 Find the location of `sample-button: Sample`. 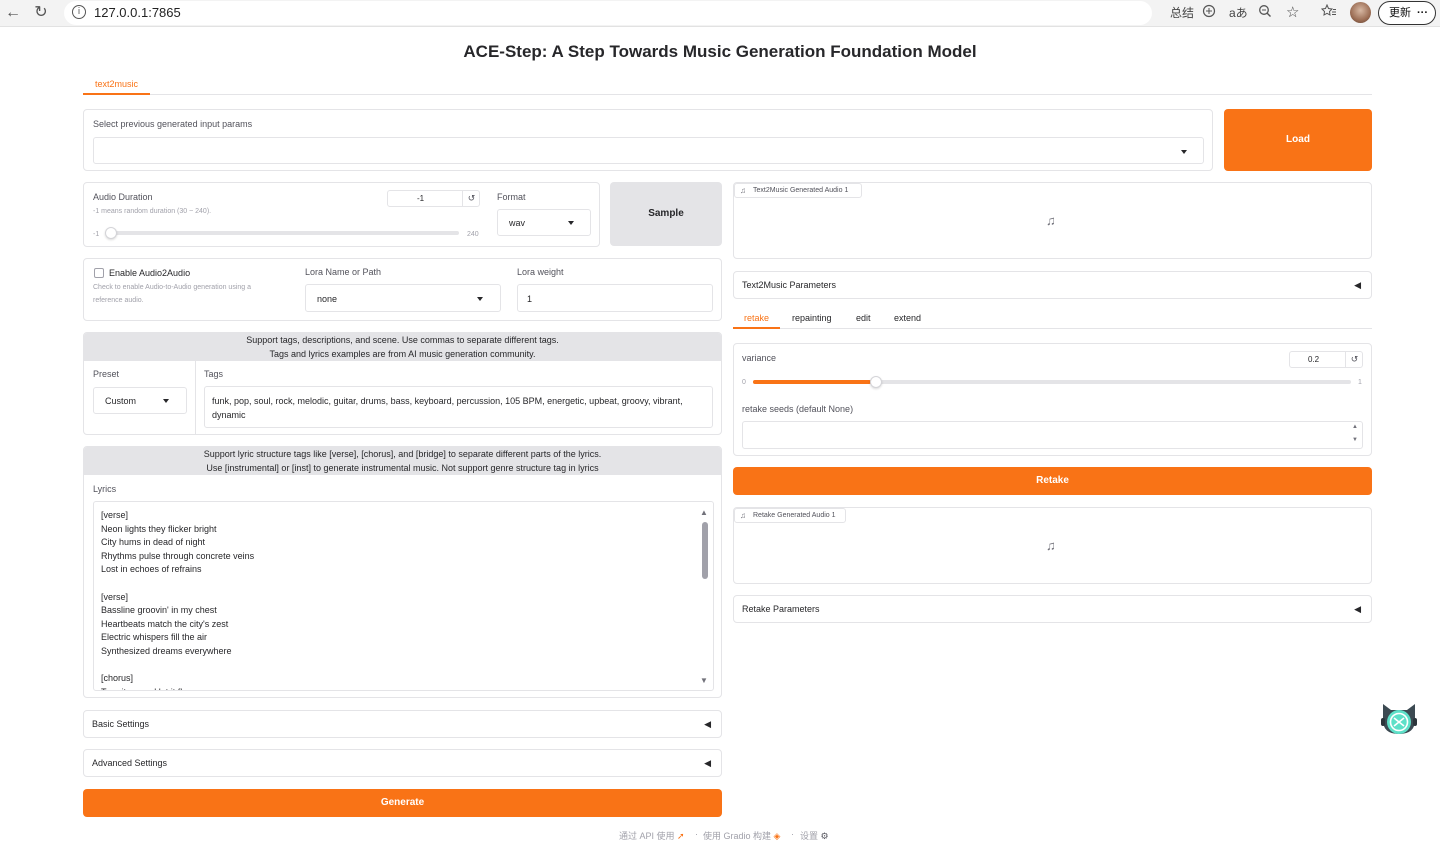

sample-button: Sample is located at coordinates (666, 214).